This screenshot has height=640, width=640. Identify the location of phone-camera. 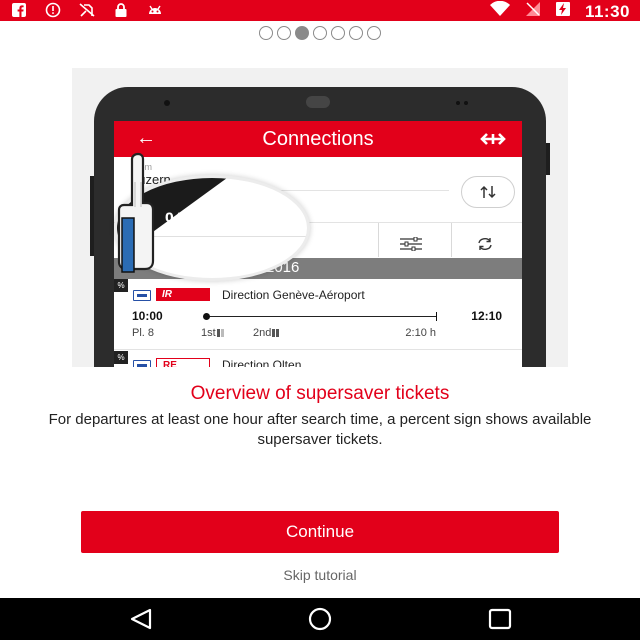
(167, 103).